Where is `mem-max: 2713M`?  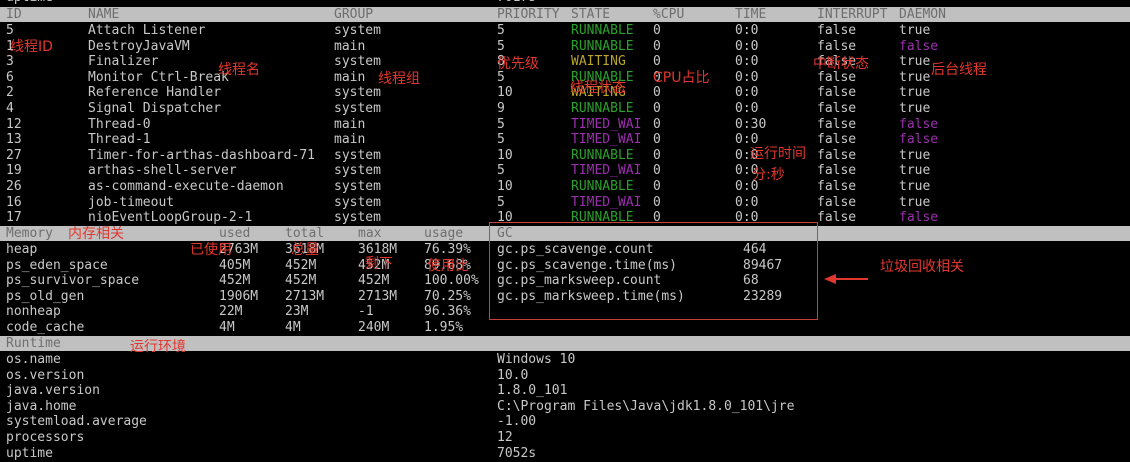 mem-max: 2713M is located at coordinates (378, 296).